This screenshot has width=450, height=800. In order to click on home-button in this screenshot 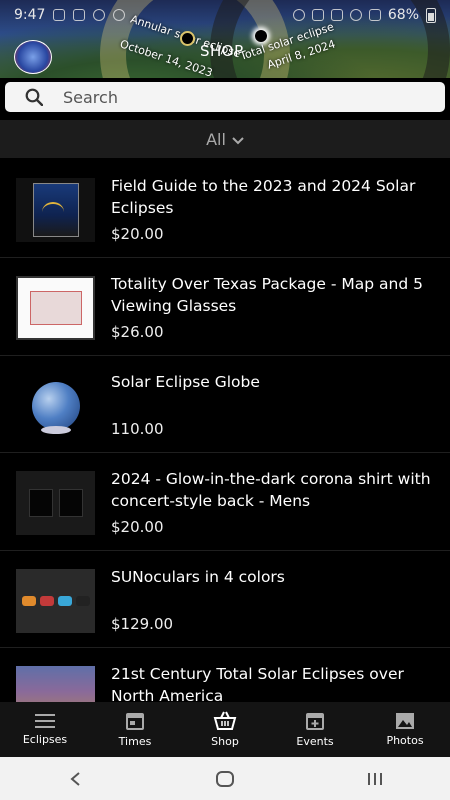, I will do `click(225, 779)`.